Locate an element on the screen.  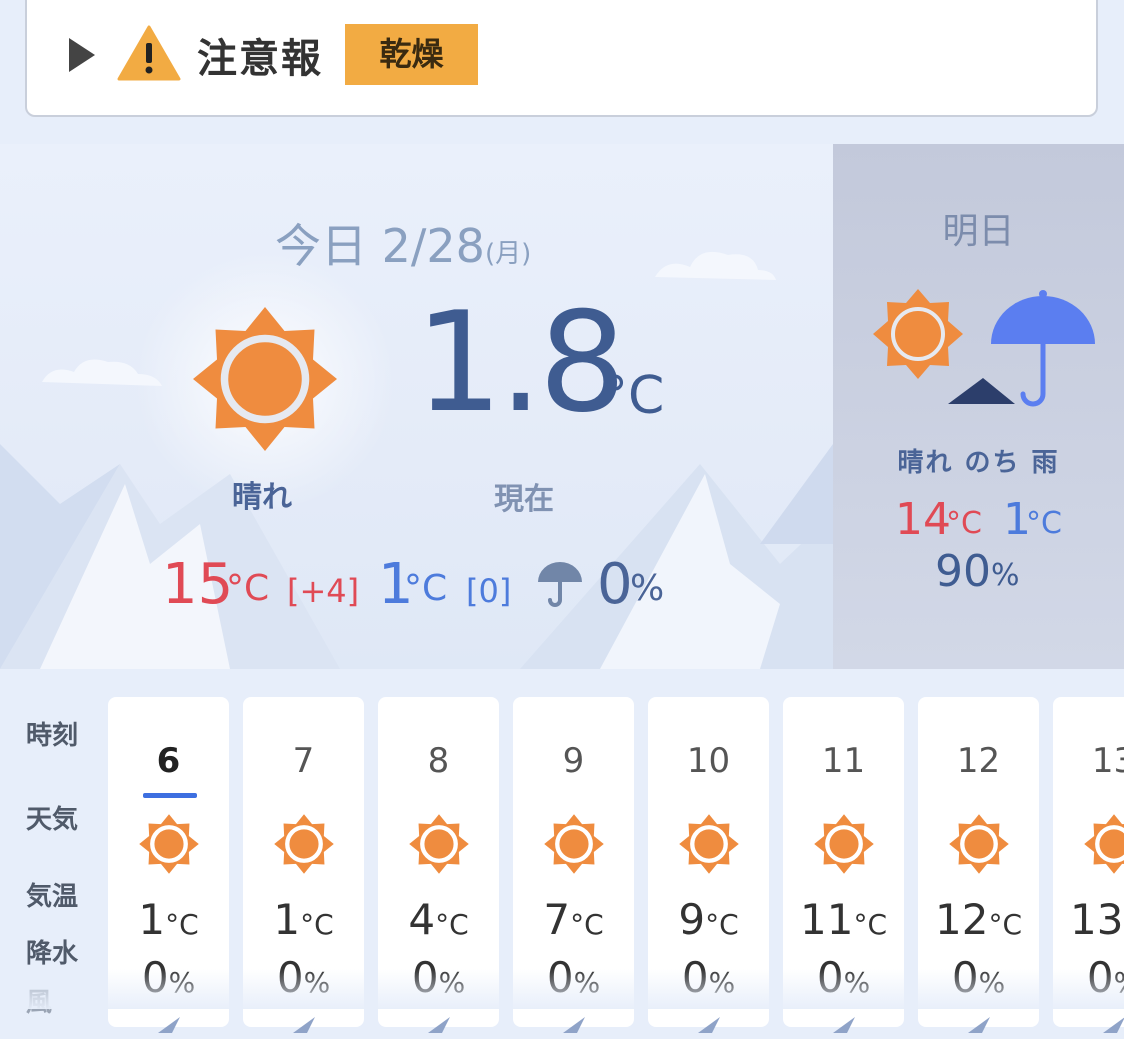
row-label-time: 時刻 is located at coordinates (52, 736).